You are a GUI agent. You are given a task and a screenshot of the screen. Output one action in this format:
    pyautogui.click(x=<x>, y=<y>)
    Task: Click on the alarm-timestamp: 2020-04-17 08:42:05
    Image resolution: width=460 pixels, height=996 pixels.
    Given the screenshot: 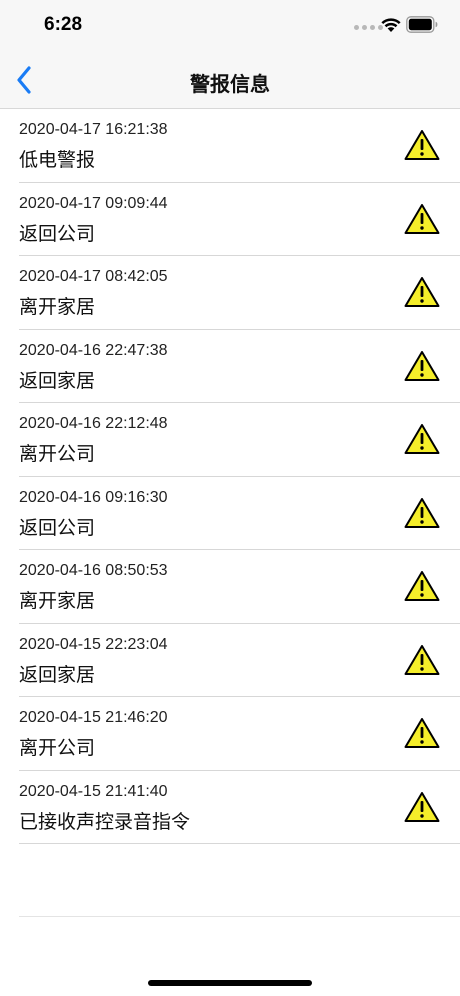 What is the action you would take?
    pyautogui.click(x=93, y=276)
    